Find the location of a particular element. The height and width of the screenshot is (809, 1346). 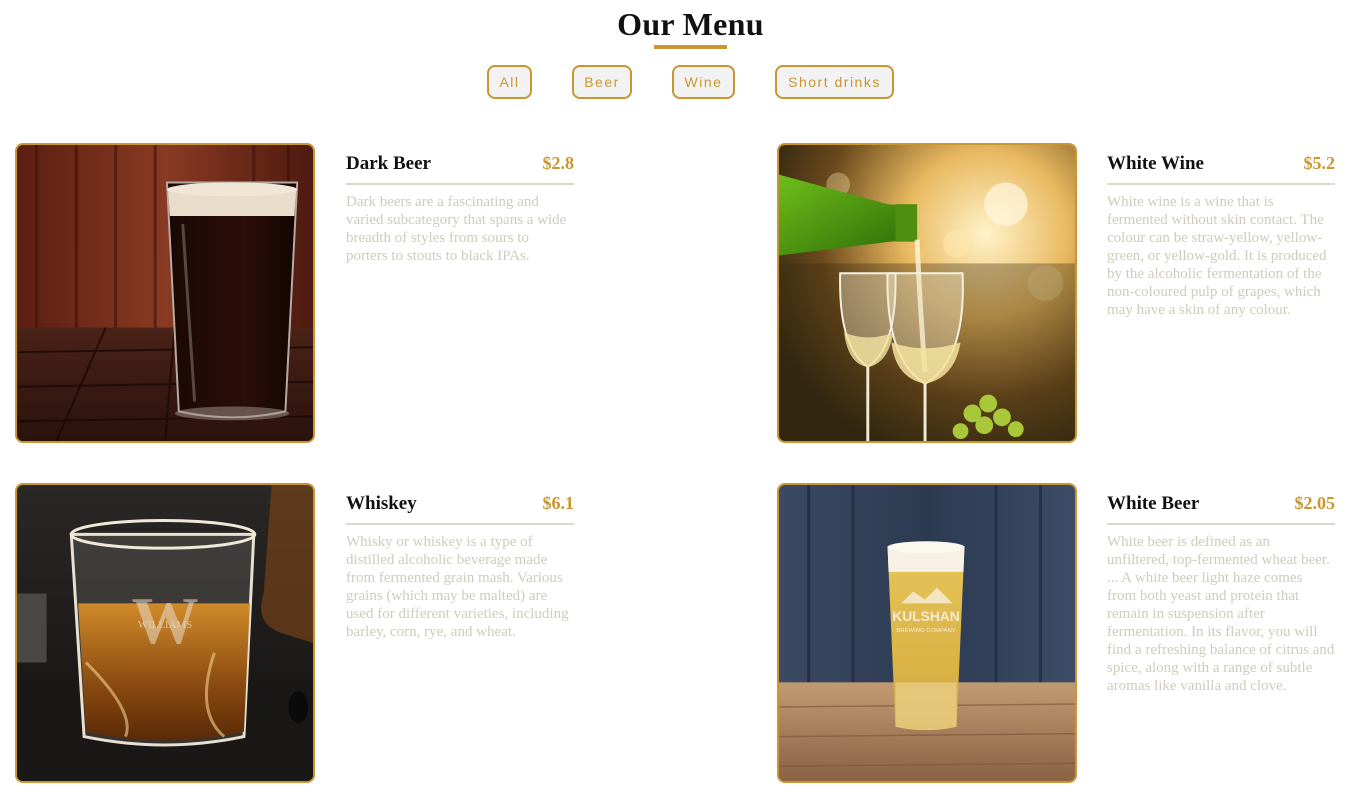

filter-short-drinks-button: Short drinks is located at coordinates (834, 82).